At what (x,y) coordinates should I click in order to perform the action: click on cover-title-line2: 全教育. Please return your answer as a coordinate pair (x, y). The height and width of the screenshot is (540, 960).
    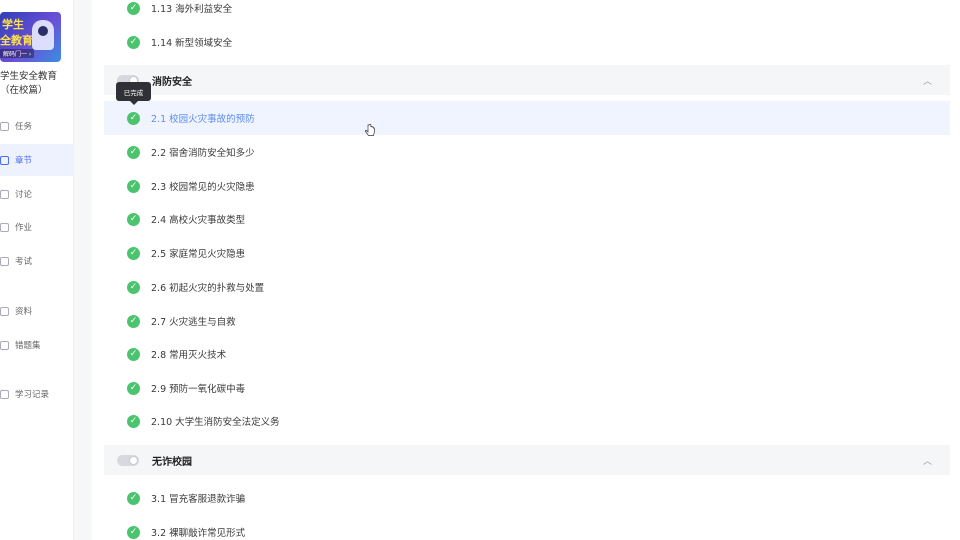
    Looking at the image, I should click on (16, 40).